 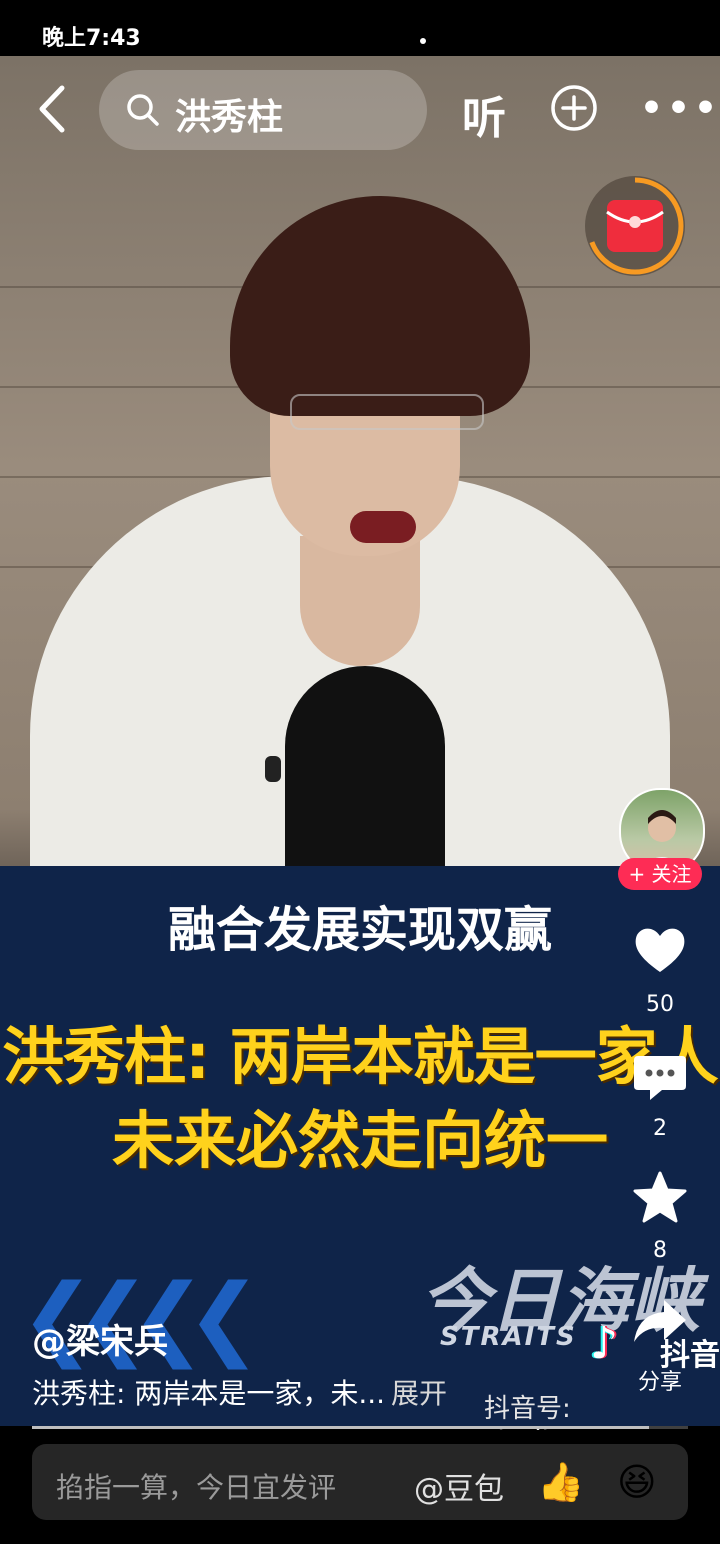 I want to click on mention-doubao-button: @豆包, so click(x=459, y=1486).